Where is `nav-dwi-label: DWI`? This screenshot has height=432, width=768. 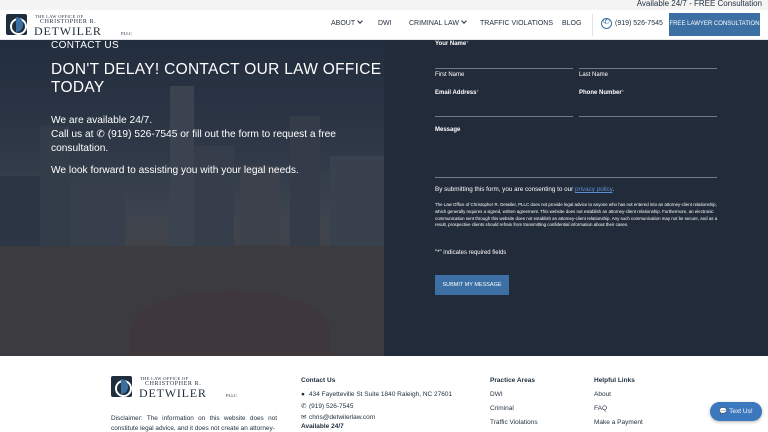
nav-dwi-label: DWI is located at coordinates (385, 23).